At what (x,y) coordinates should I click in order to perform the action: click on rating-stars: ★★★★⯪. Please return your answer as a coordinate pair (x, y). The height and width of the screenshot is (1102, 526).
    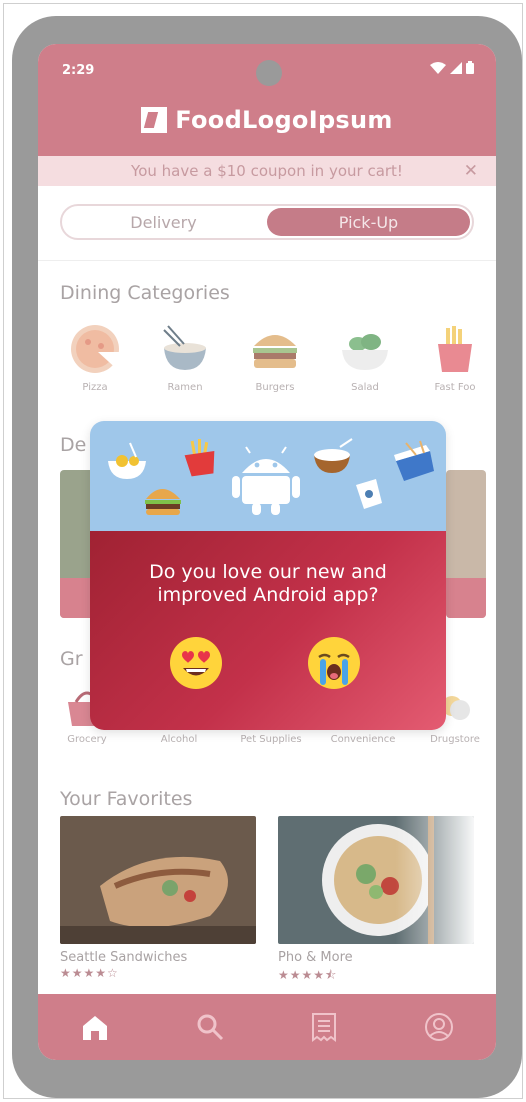
    Looking at the image, I should click on (308, 975).